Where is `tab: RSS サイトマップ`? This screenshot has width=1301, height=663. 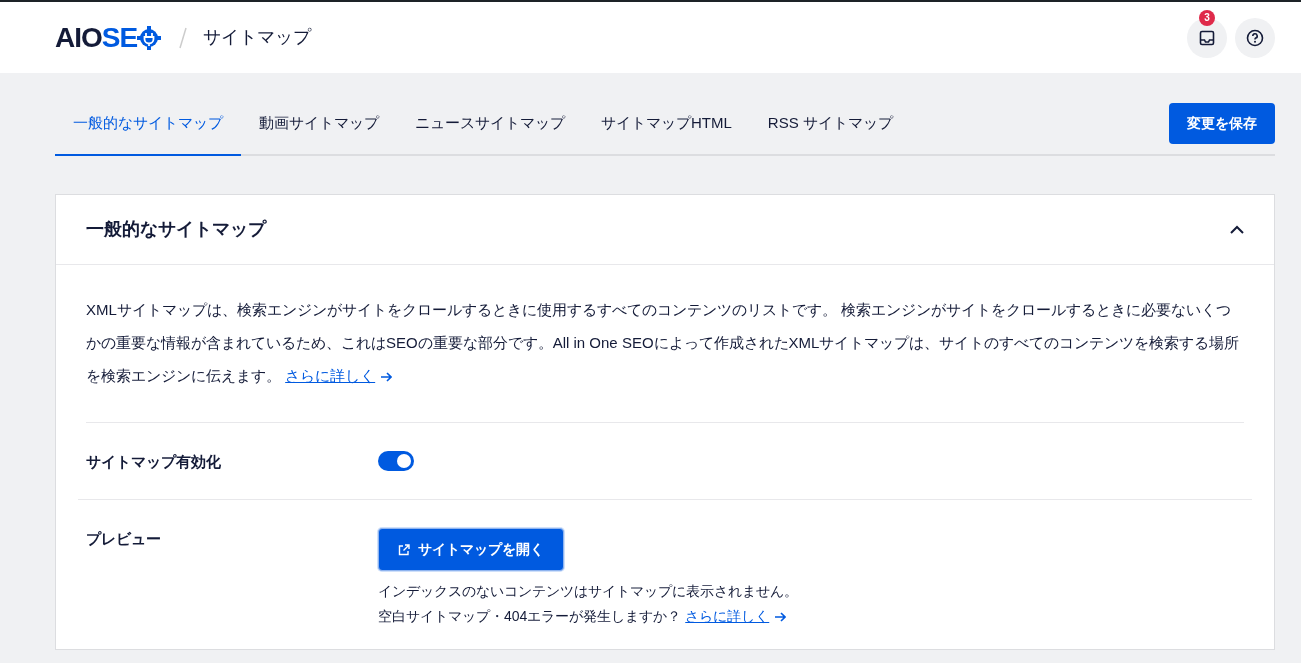
tab: RSS サイトマップ is located at coordinates (830, 128).